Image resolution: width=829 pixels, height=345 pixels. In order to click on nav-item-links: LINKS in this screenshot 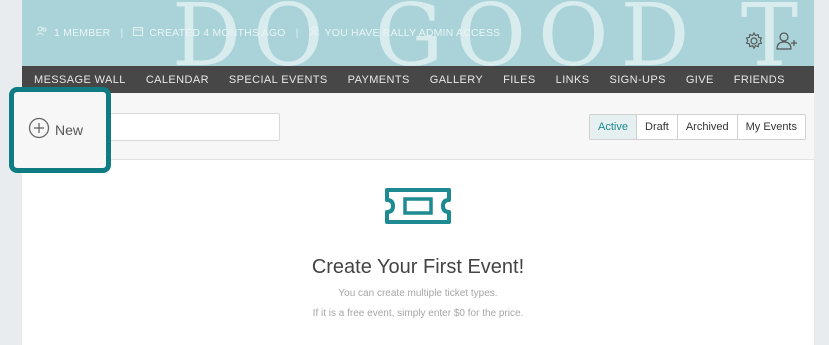, I will do `click(573, 80)`.